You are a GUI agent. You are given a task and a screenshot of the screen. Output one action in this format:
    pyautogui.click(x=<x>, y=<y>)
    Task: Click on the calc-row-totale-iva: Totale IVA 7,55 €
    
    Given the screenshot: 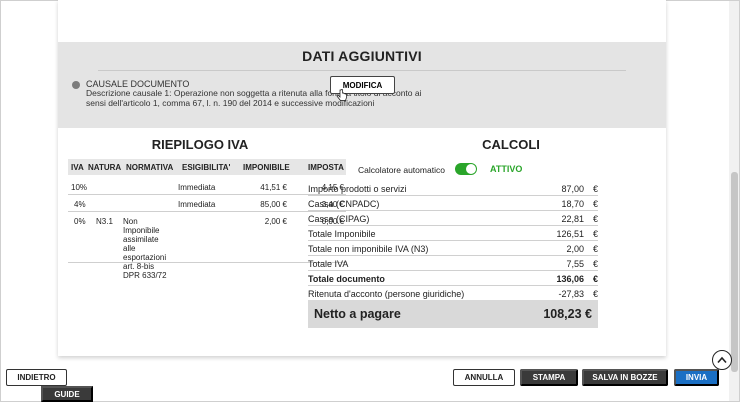 What is the action you would take?
    pyautogui.click(x=453, y=263)
    